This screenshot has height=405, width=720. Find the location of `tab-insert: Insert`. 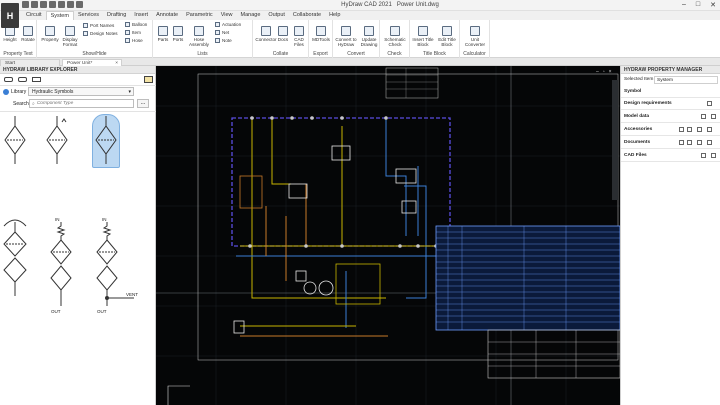

tab-insert: Insert is located at coordinates (141, 15).